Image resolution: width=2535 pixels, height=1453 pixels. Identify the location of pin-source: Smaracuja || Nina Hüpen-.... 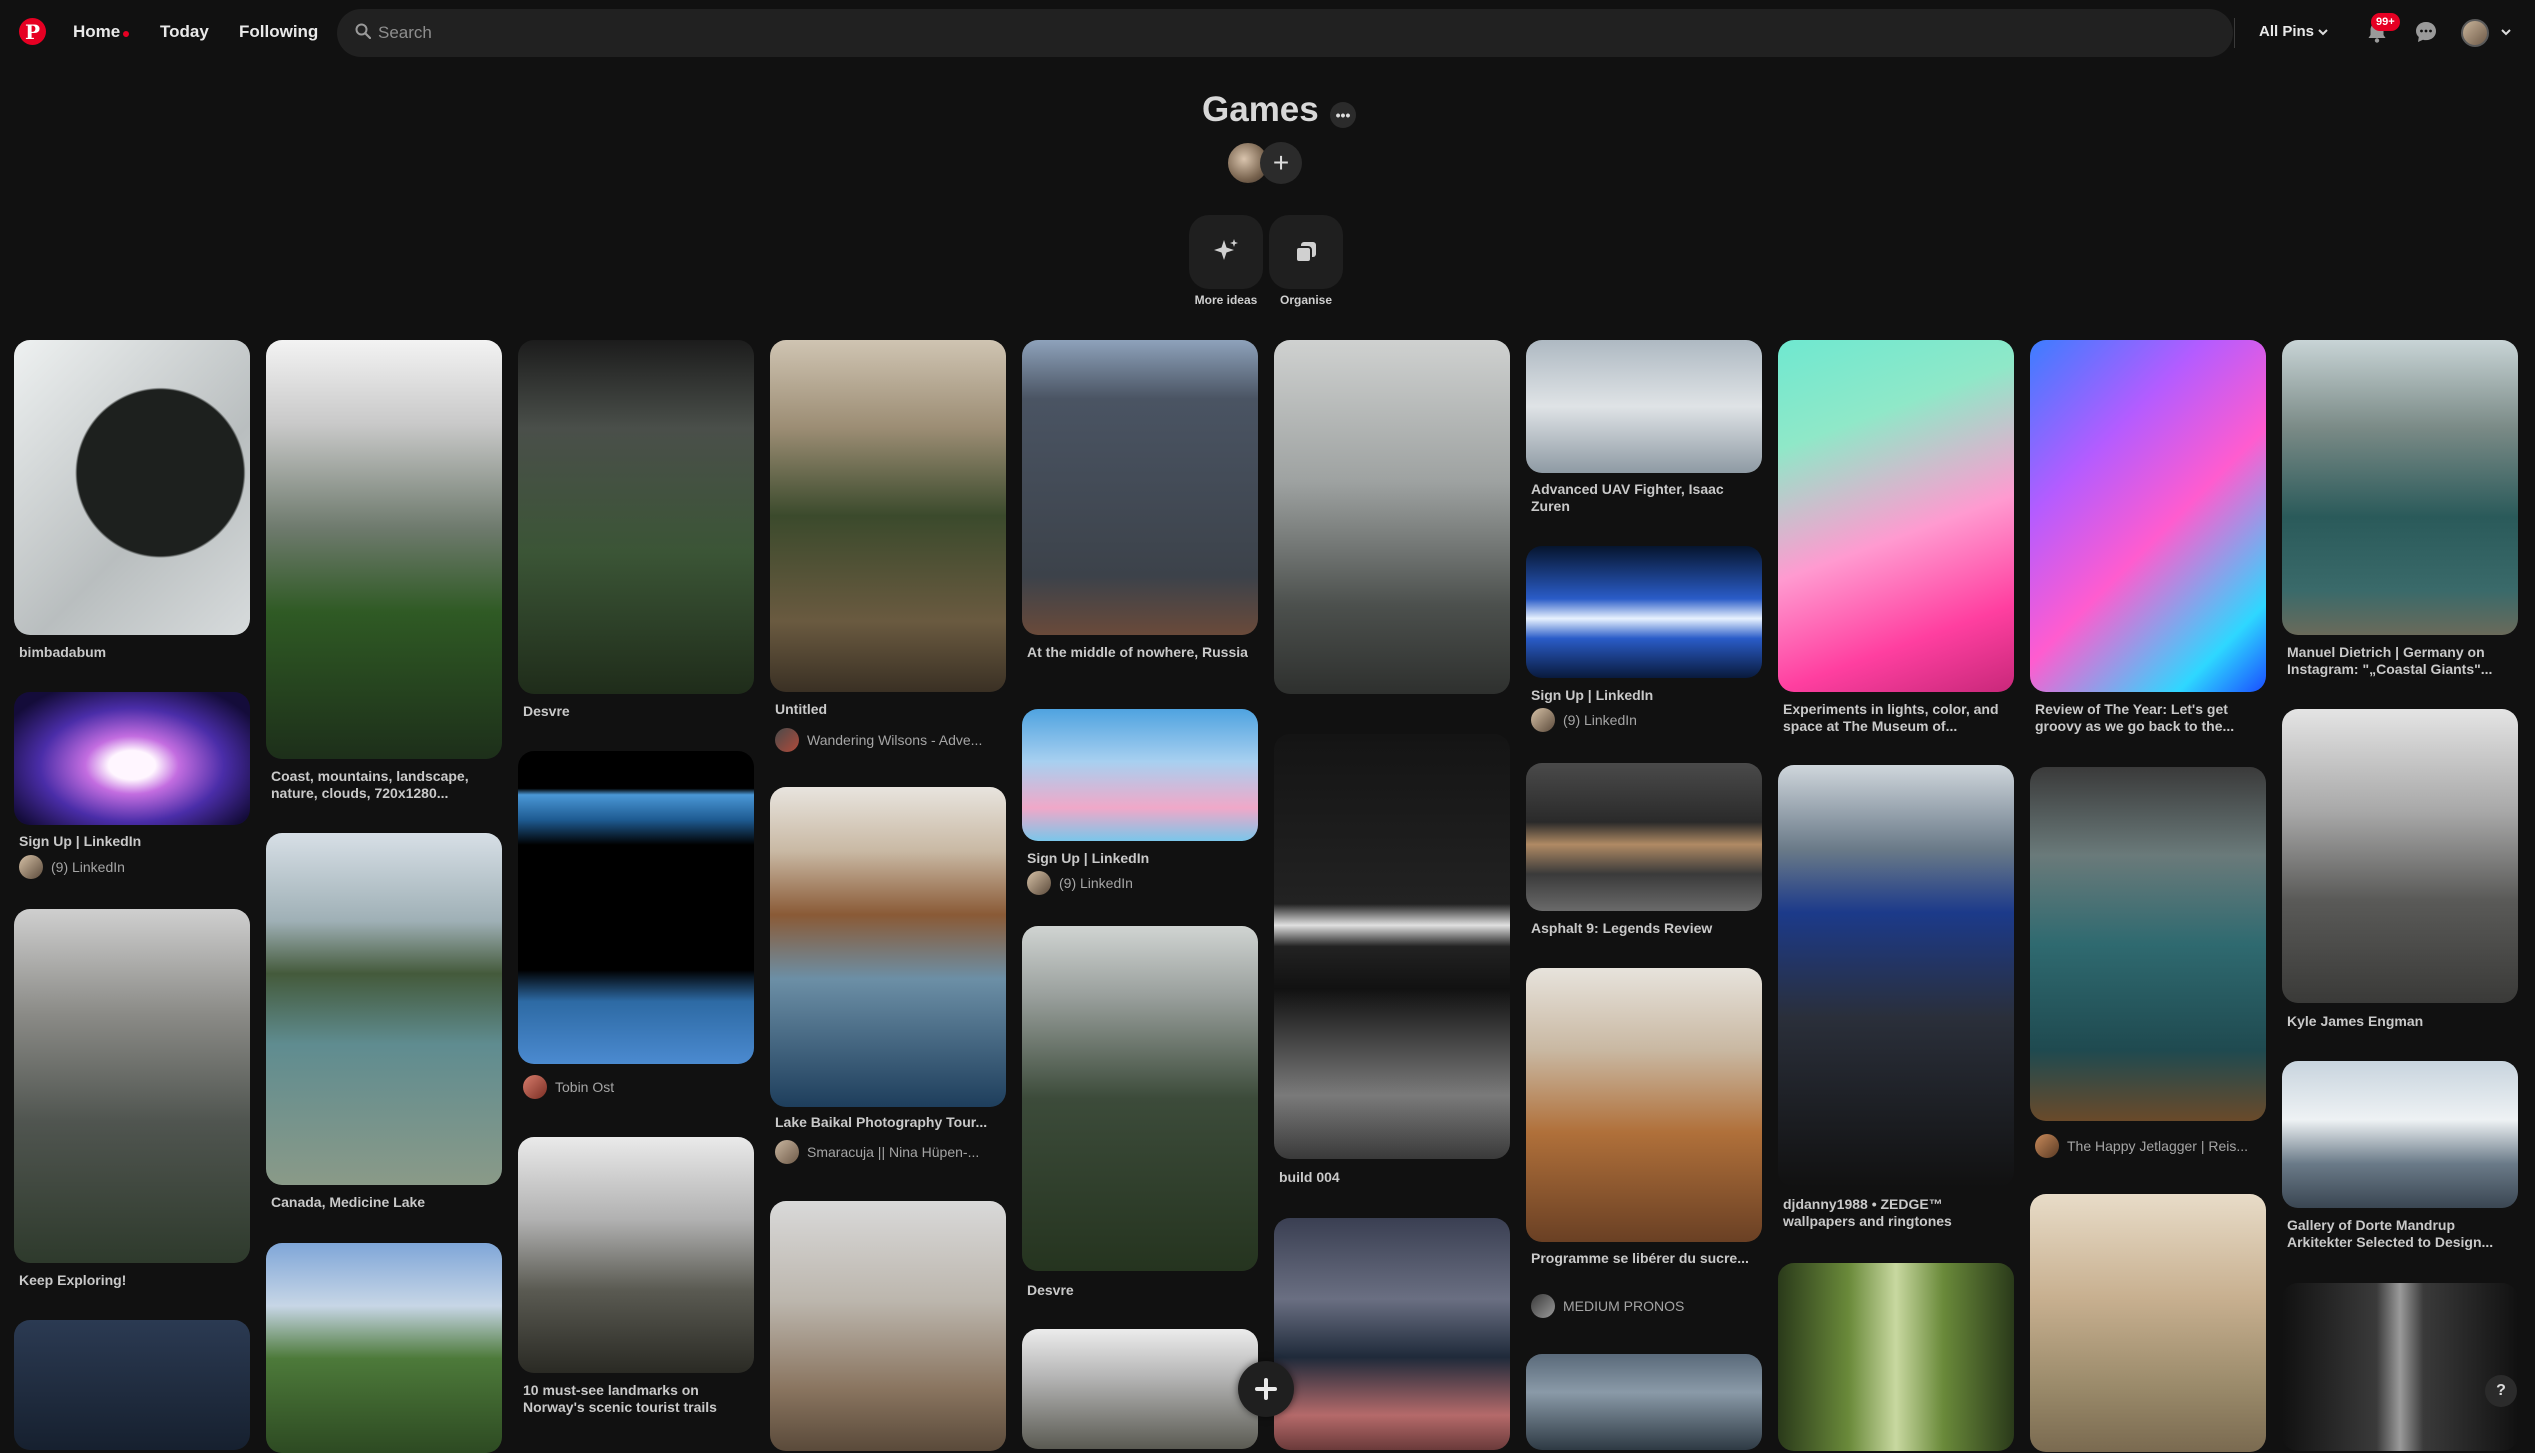
(893, 1152).